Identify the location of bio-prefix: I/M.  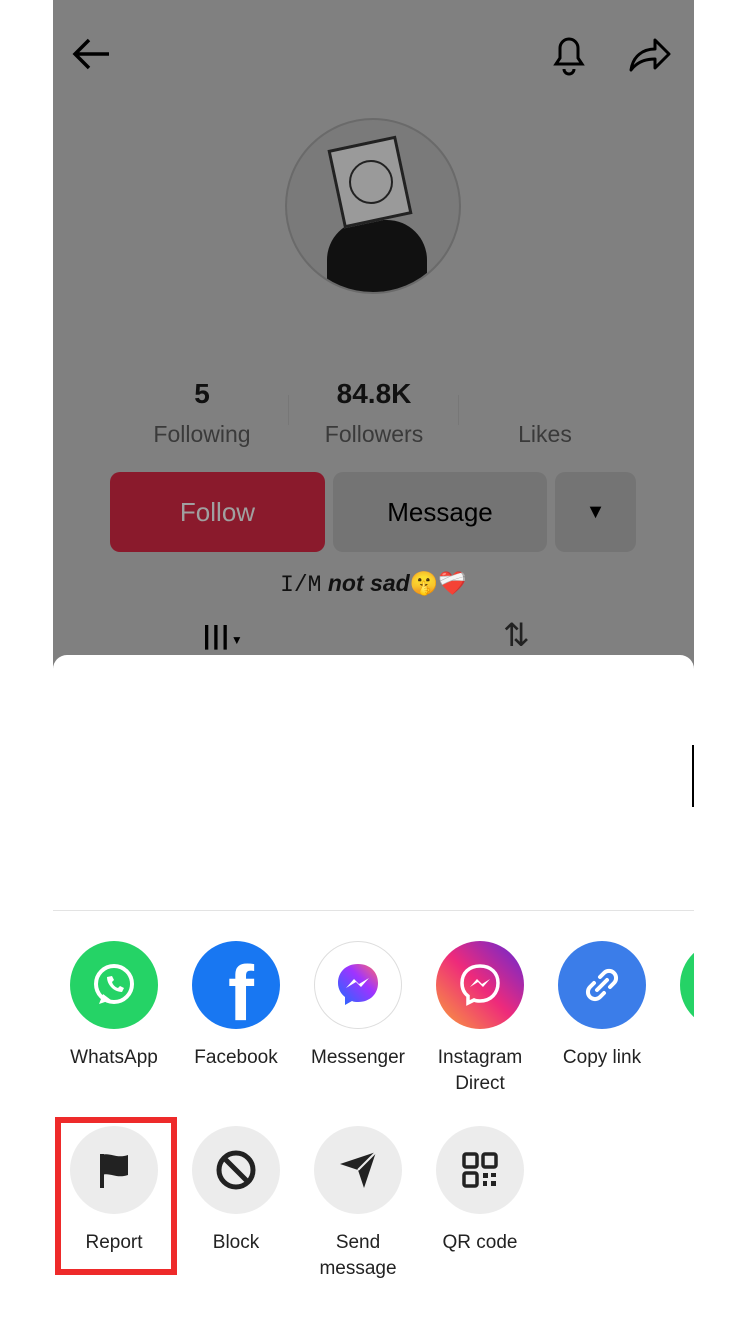
(301, 585).